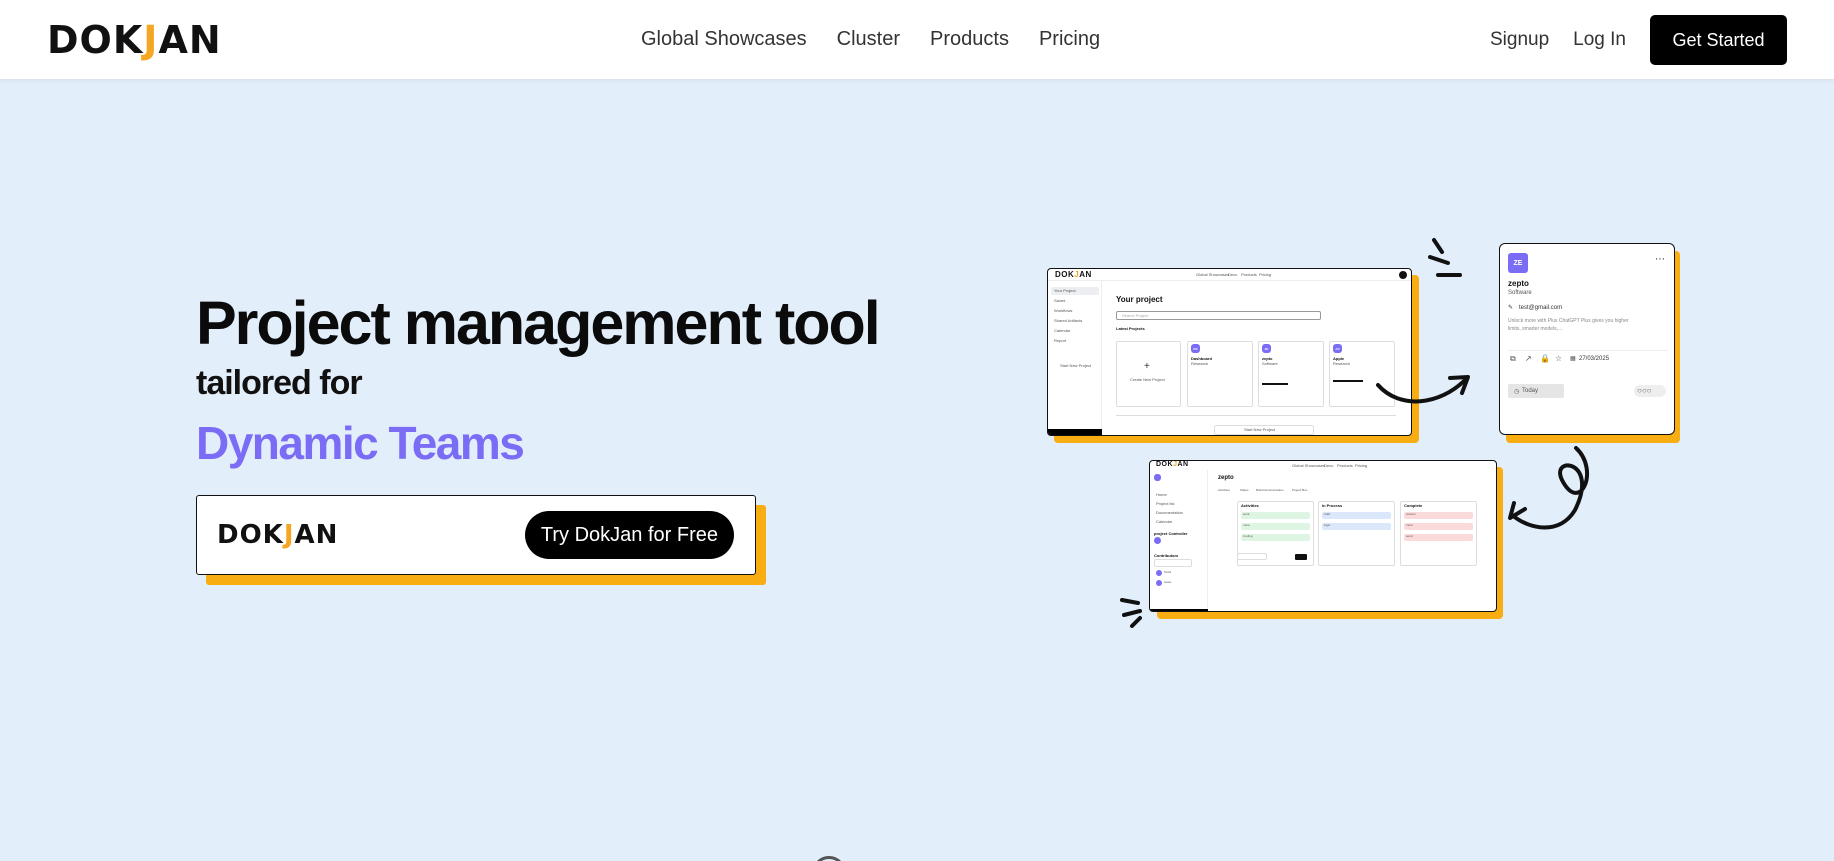 This screenshot has width=1834, height=861. I want to click on board-task-label: send, so click(1409, 536).